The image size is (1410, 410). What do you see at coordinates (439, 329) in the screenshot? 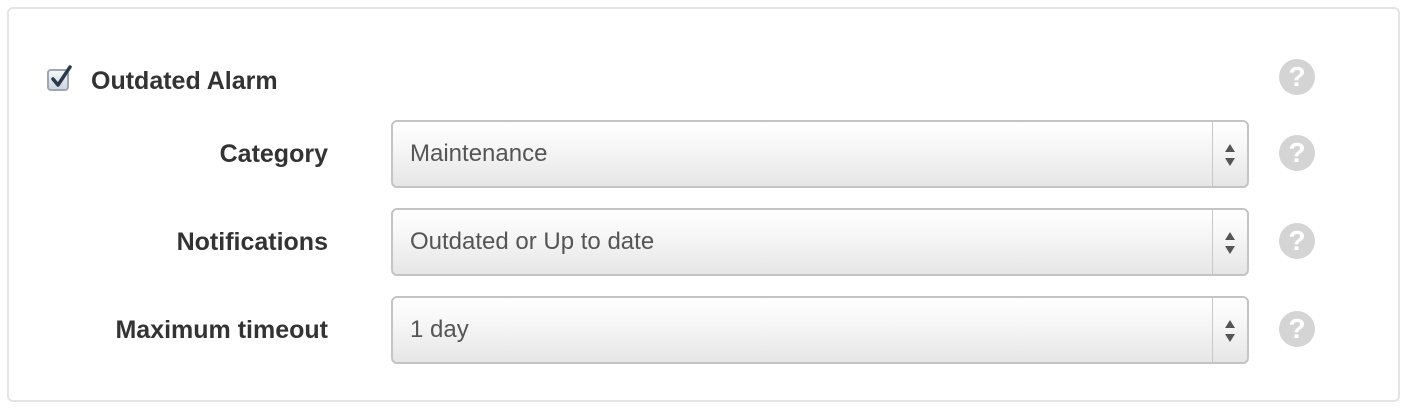
I see `maximum-timeout-select-value: 1 day` at bounding box center [439, 329].